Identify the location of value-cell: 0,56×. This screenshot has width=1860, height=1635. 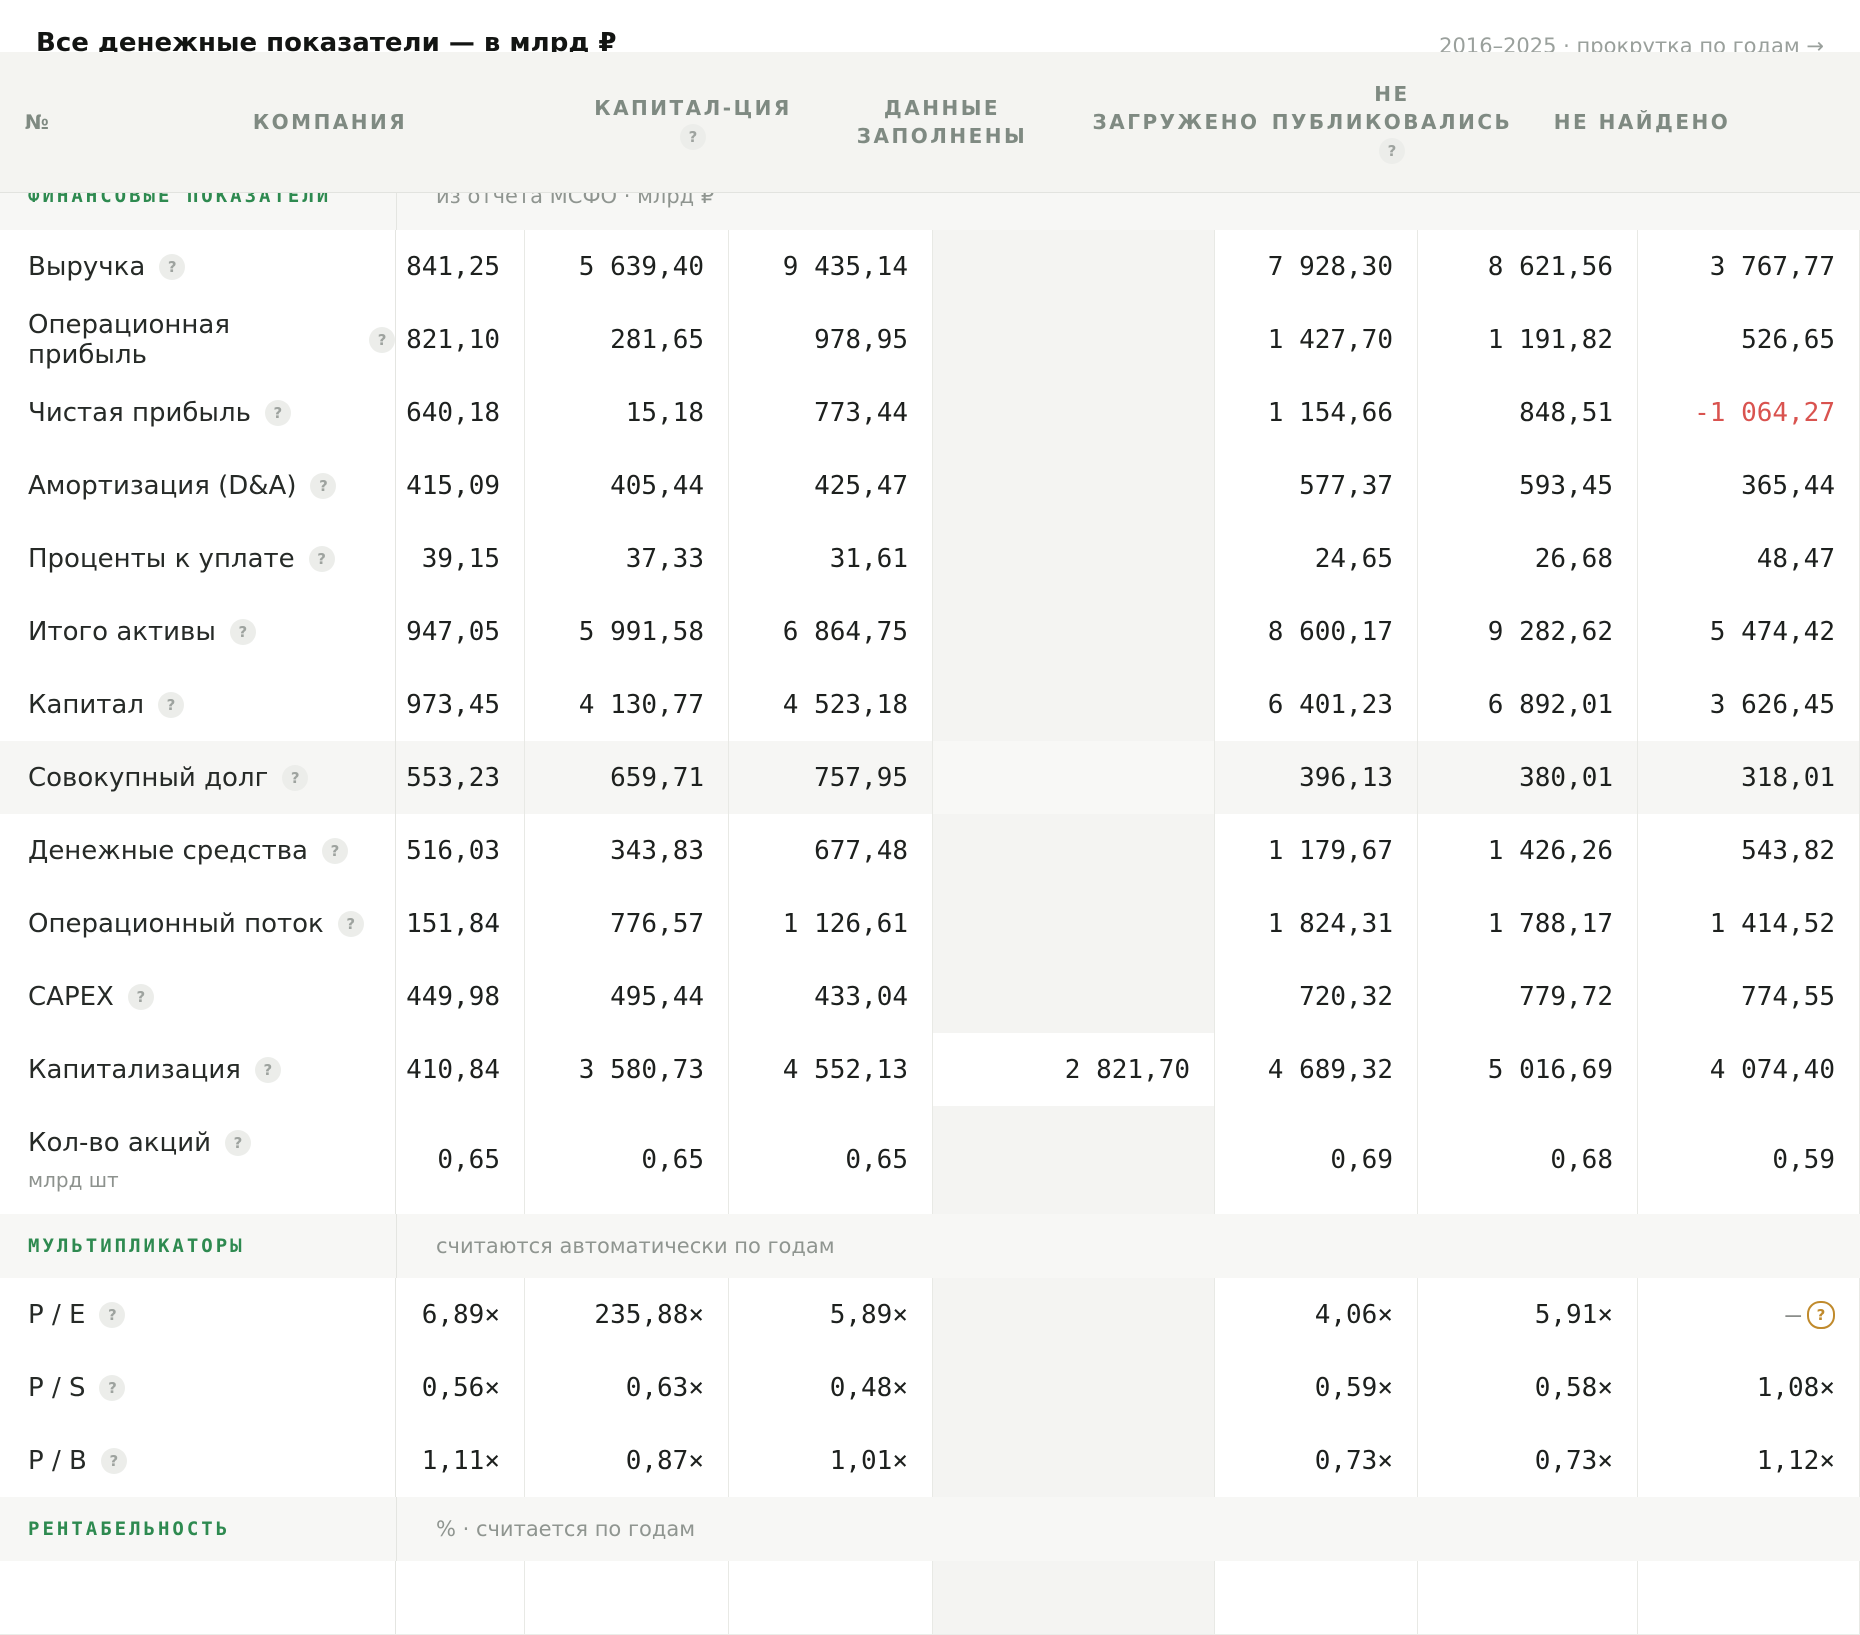
(460, 1387).